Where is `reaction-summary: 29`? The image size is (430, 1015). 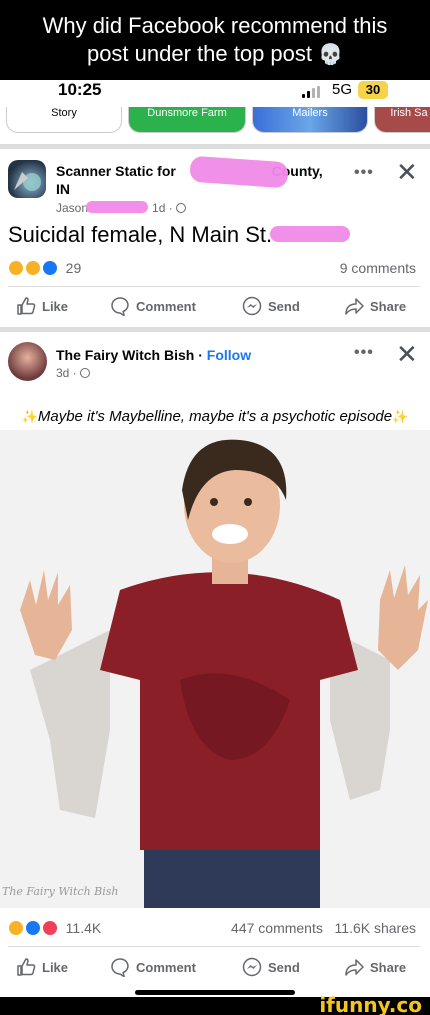
reaction-summary: 29 is located at coordinates (44, 268).